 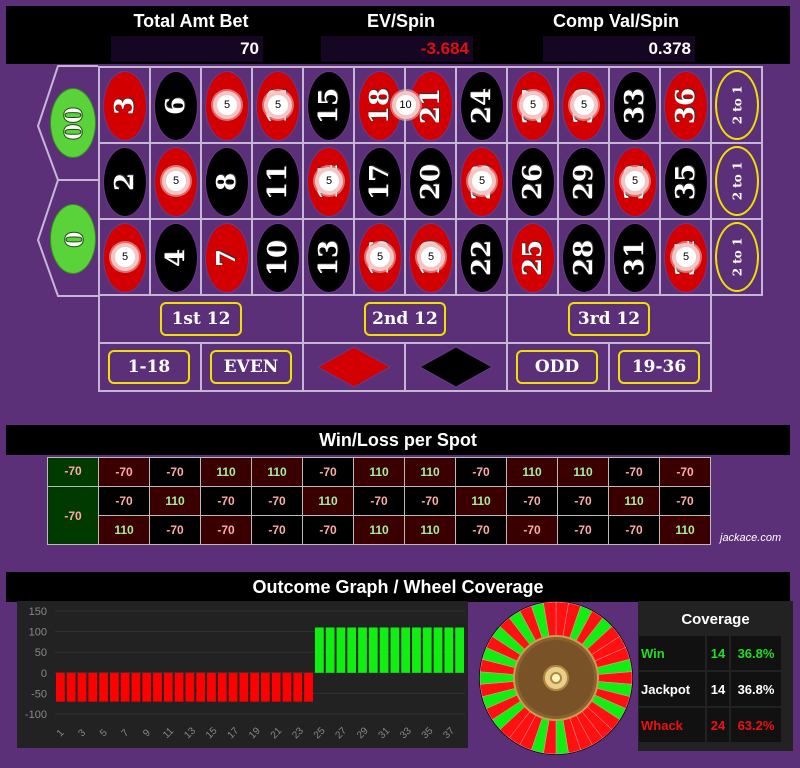 What do you see at coordinates (715, 689) in the screenshot?
I see `coverage-row-jackpot: Jackpot 14 36.8%` at bounding box center [715, 689].